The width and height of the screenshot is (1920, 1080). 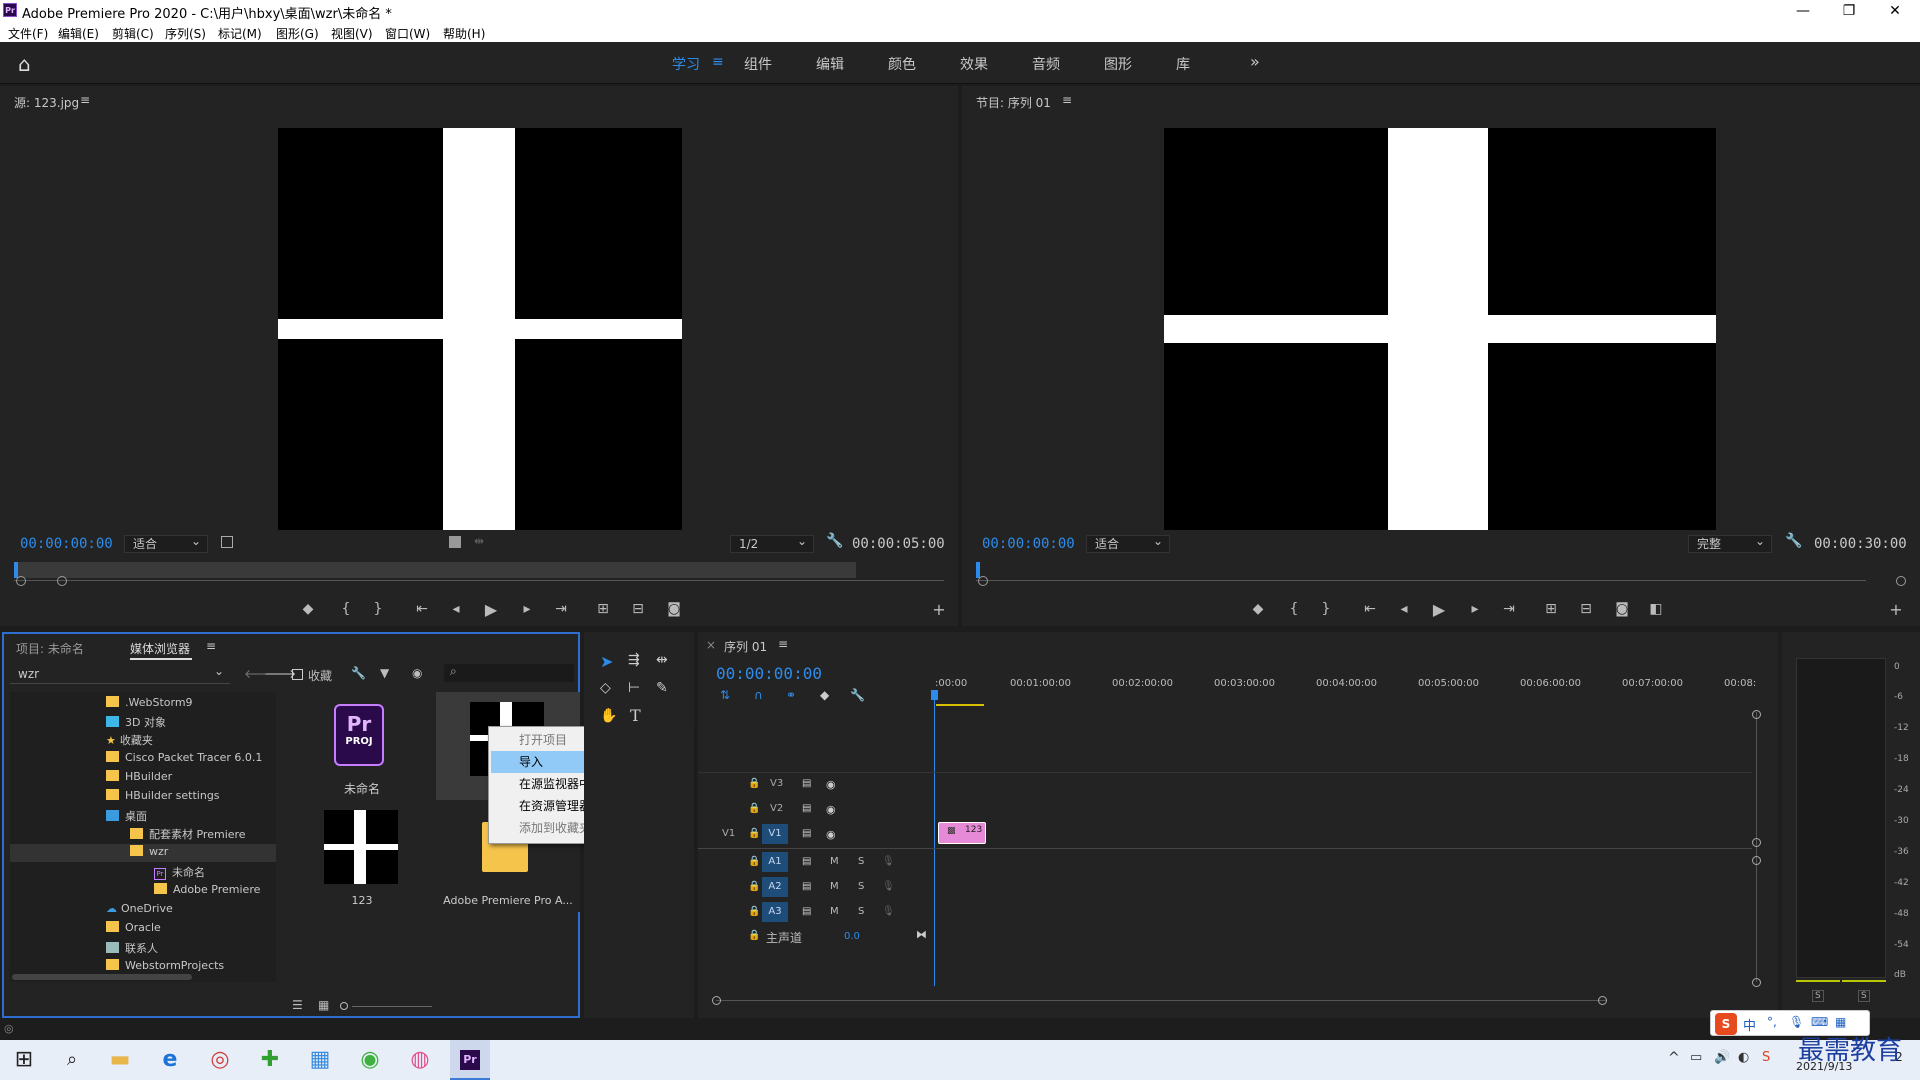 I want to click on workspace-learning: 学习, so click(x=686, y=64).